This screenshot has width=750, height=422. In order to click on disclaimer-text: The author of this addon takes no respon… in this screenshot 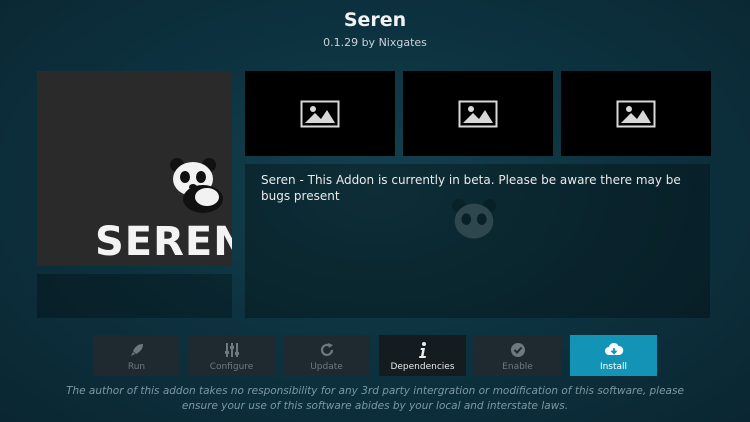, I will do `click(375, 398)`.